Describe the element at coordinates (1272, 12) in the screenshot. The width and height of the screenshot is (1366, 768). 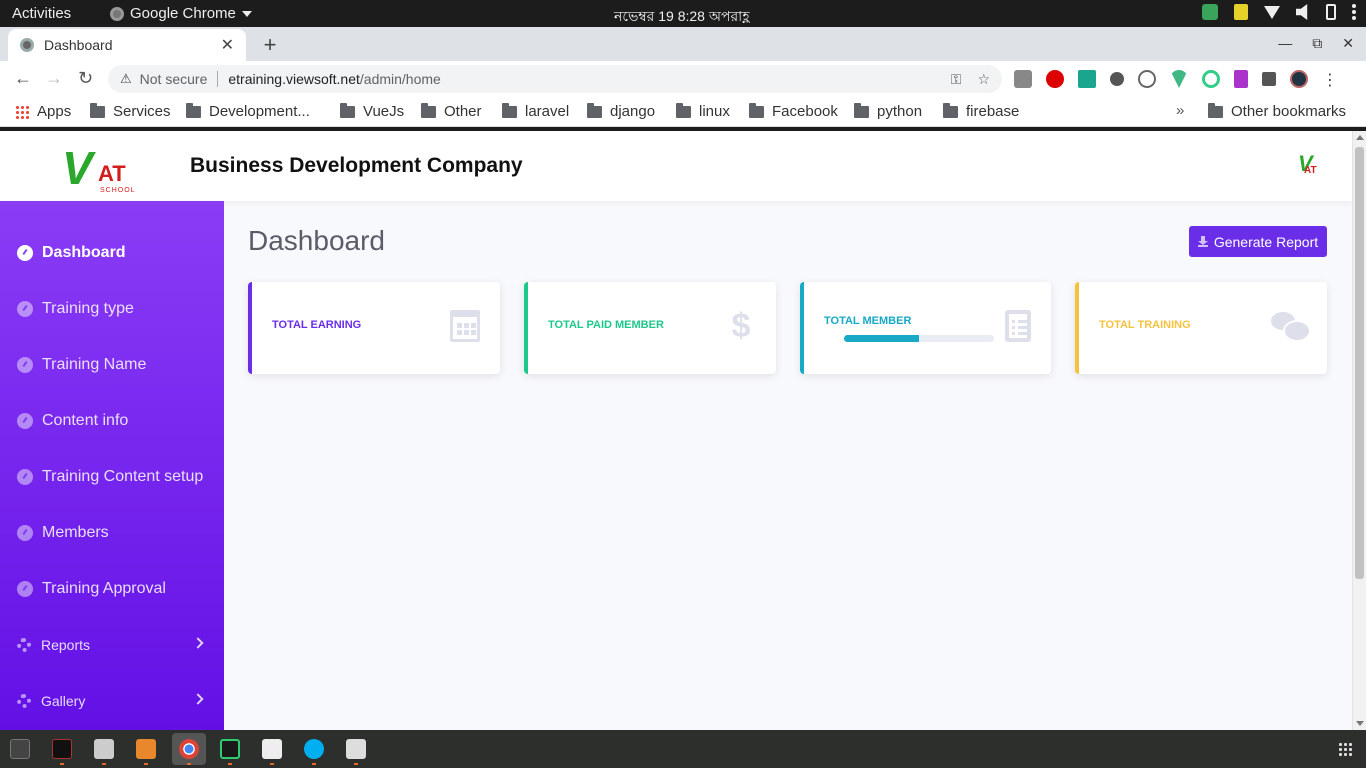
I see `wifi-icon` at that location.